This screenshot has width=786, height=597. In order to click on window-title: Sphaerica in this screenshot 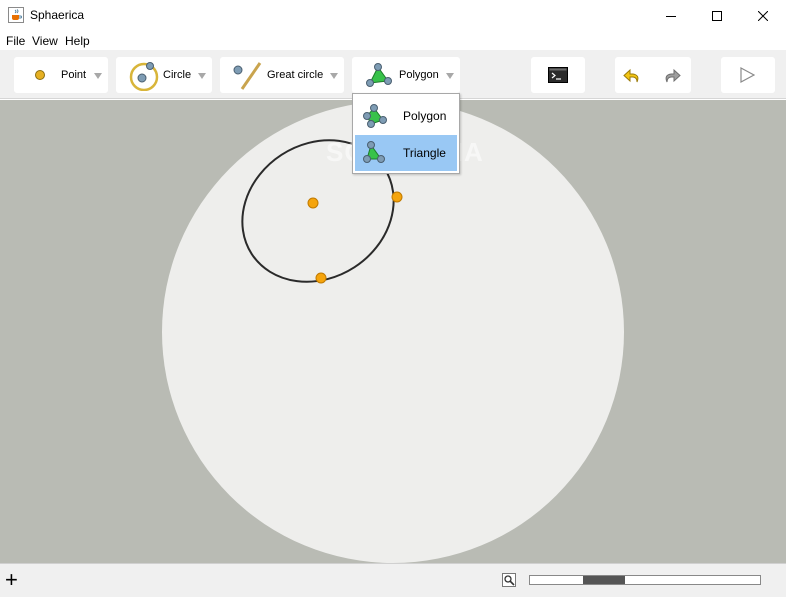, I will do `click(57, 15)`.